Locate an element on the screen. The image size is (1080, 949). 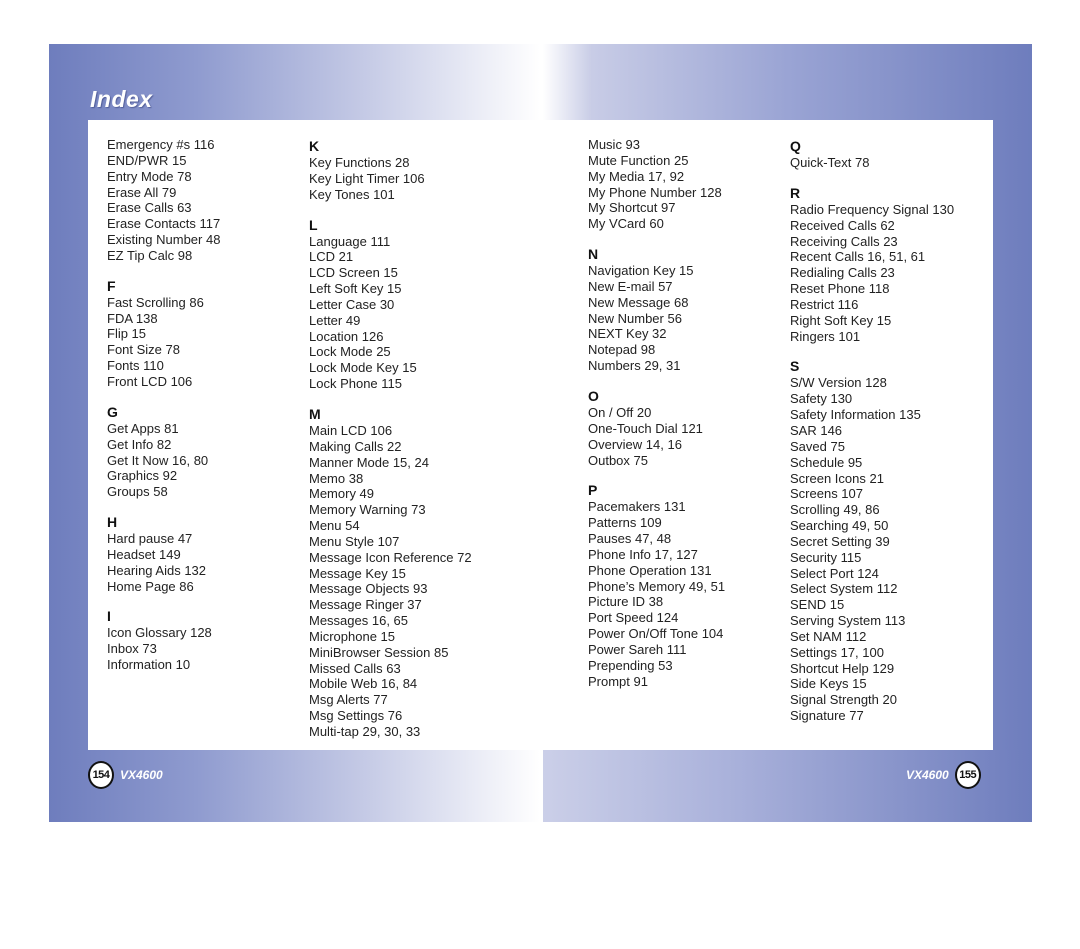
index-entry: NEXT Key 32 is located at coordinates (627, 334).